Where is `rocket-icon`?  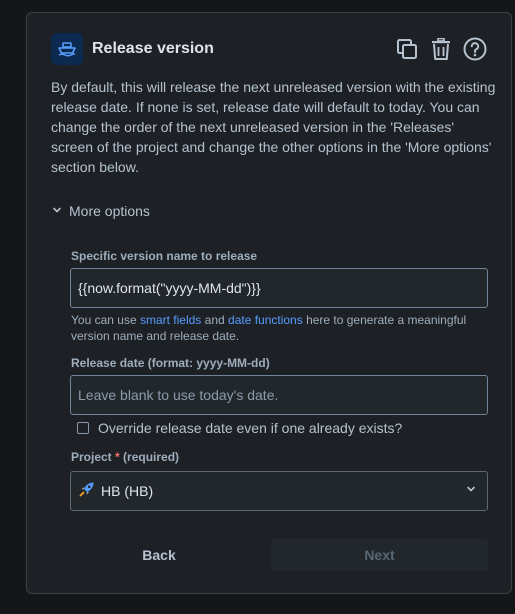 rocket-icon is located at coordinates (87, 491).